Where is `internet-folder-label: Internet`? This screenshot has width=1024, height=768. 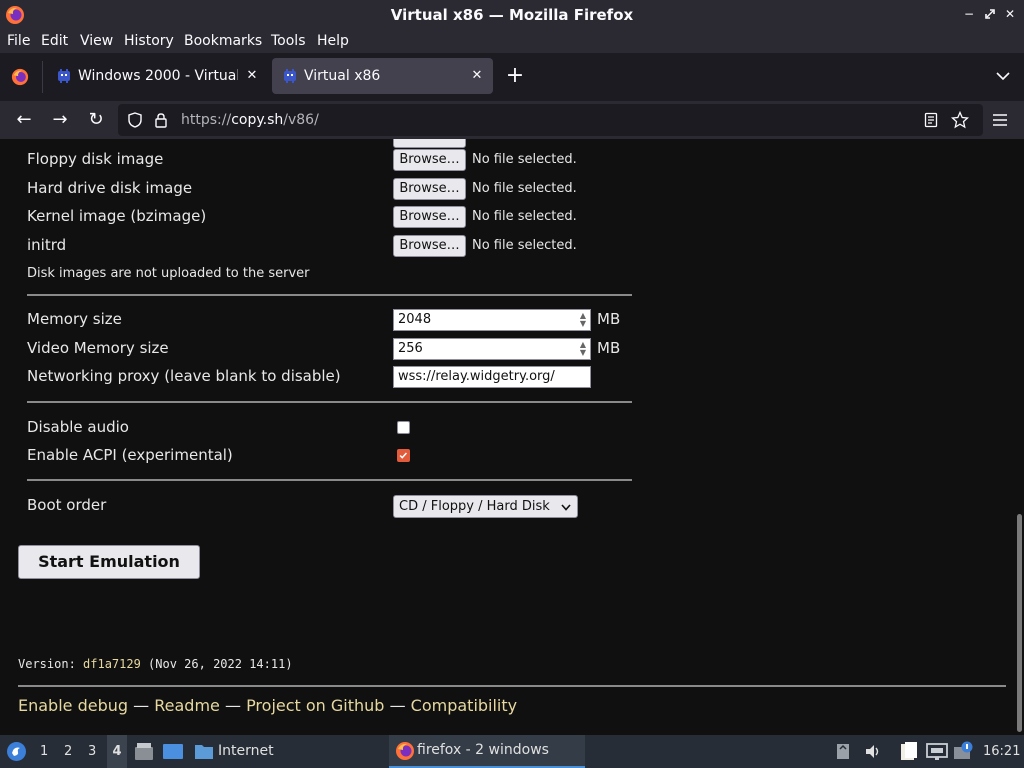 internet-folder-label: Internet is located at coordinates (246, 751).